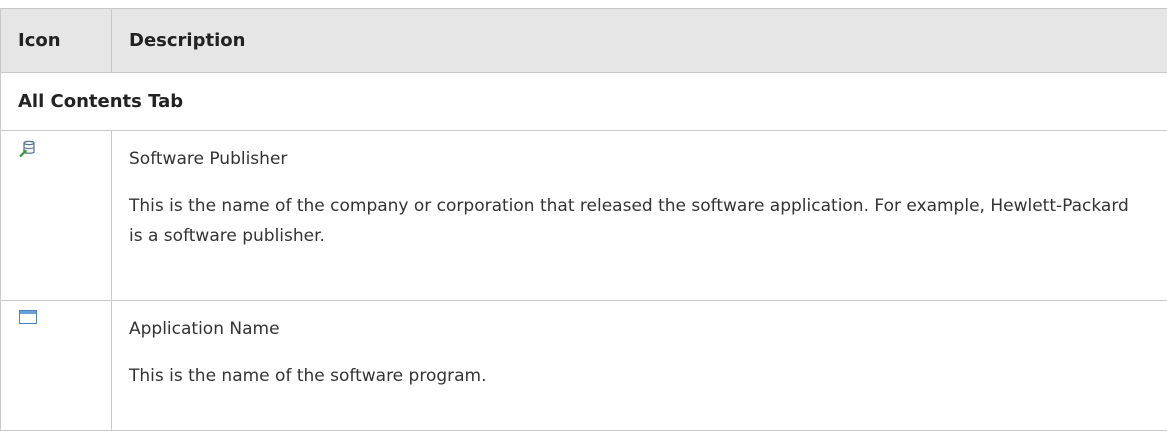 The height and width of the screenshot is (431, 1167). I want to click on row-title: Application Name, so click(638, 329).